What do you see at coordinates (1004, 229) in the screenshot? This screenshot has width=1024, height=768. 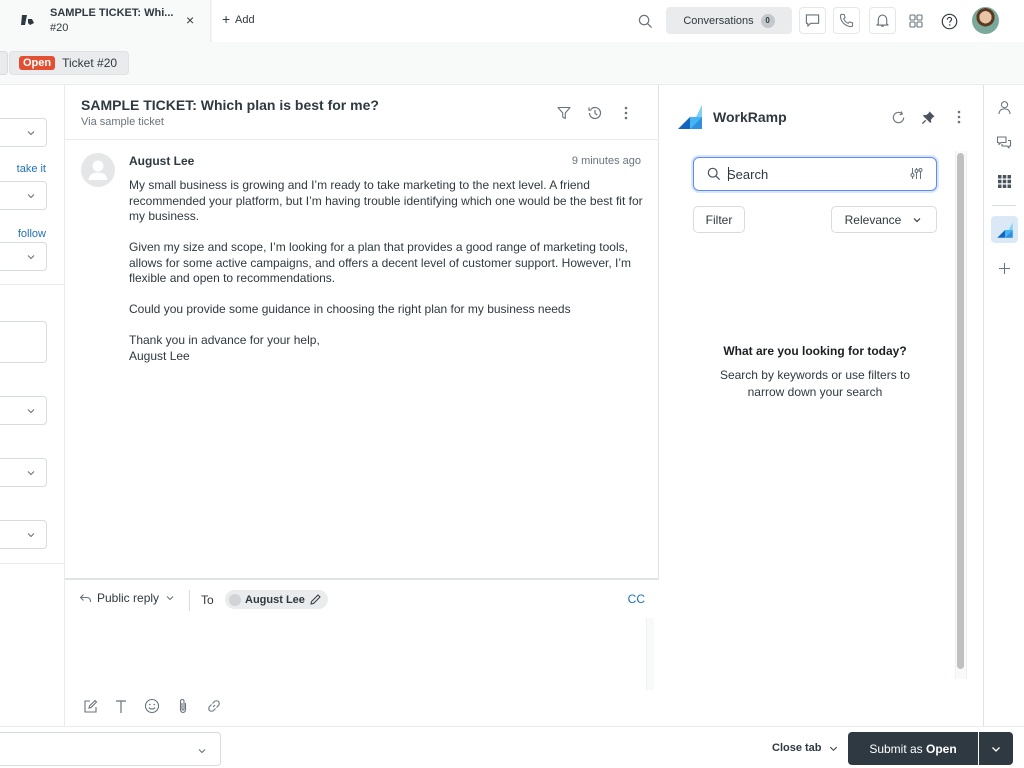 I see `workramp-app-icon` at bounding box center [1004, 229].